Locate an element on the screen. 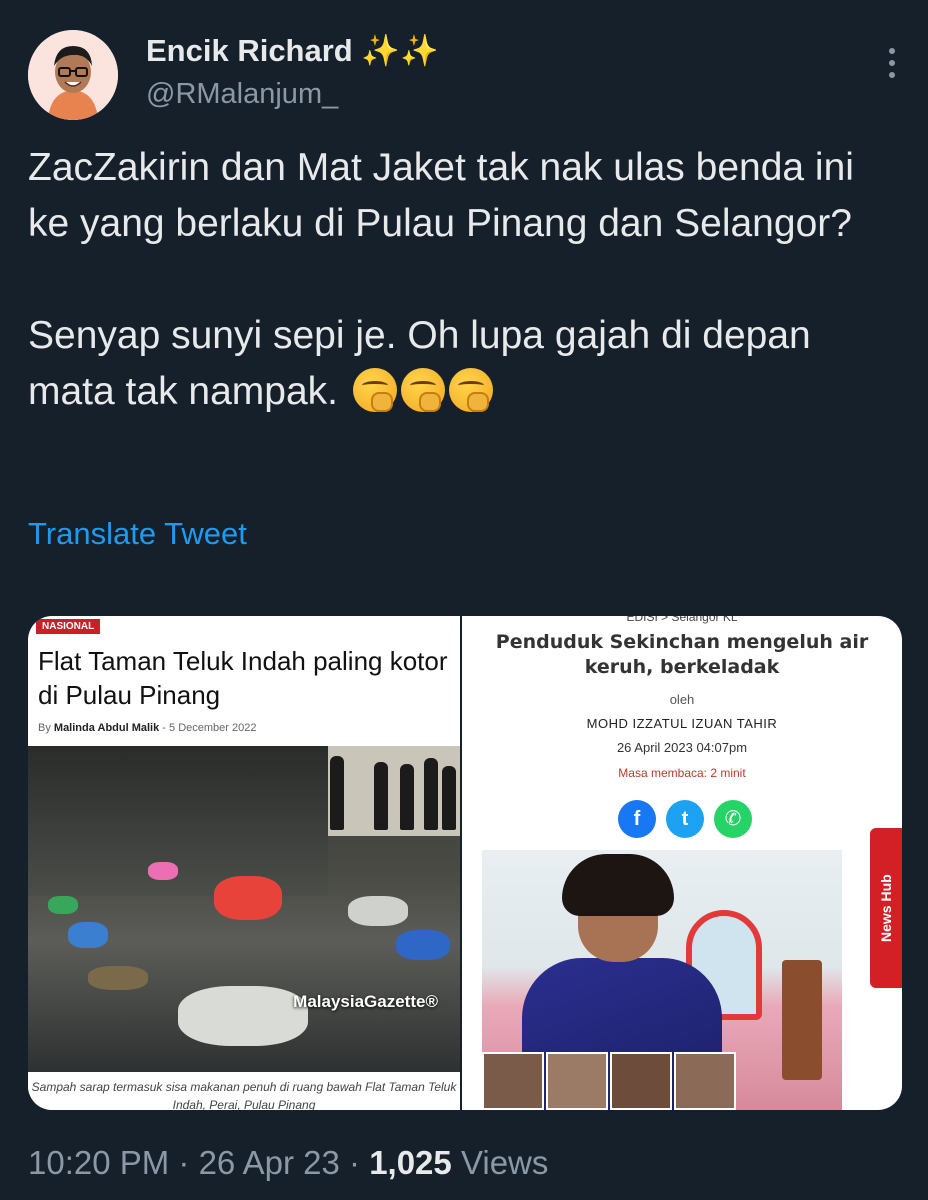  byline-author: Malinda Abdul Malik is located at coordinates (106, 728).